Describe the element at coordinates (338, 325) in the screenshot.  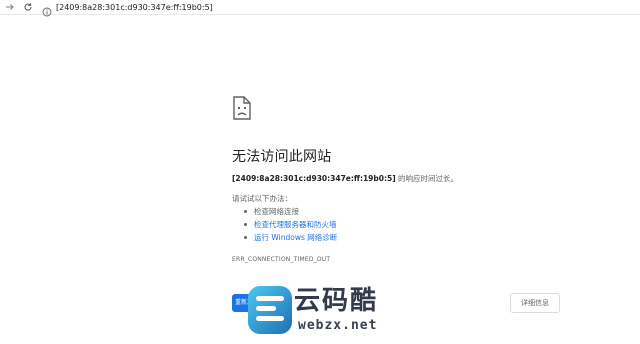
I see `watermark-domain: webzx.net` at that location.